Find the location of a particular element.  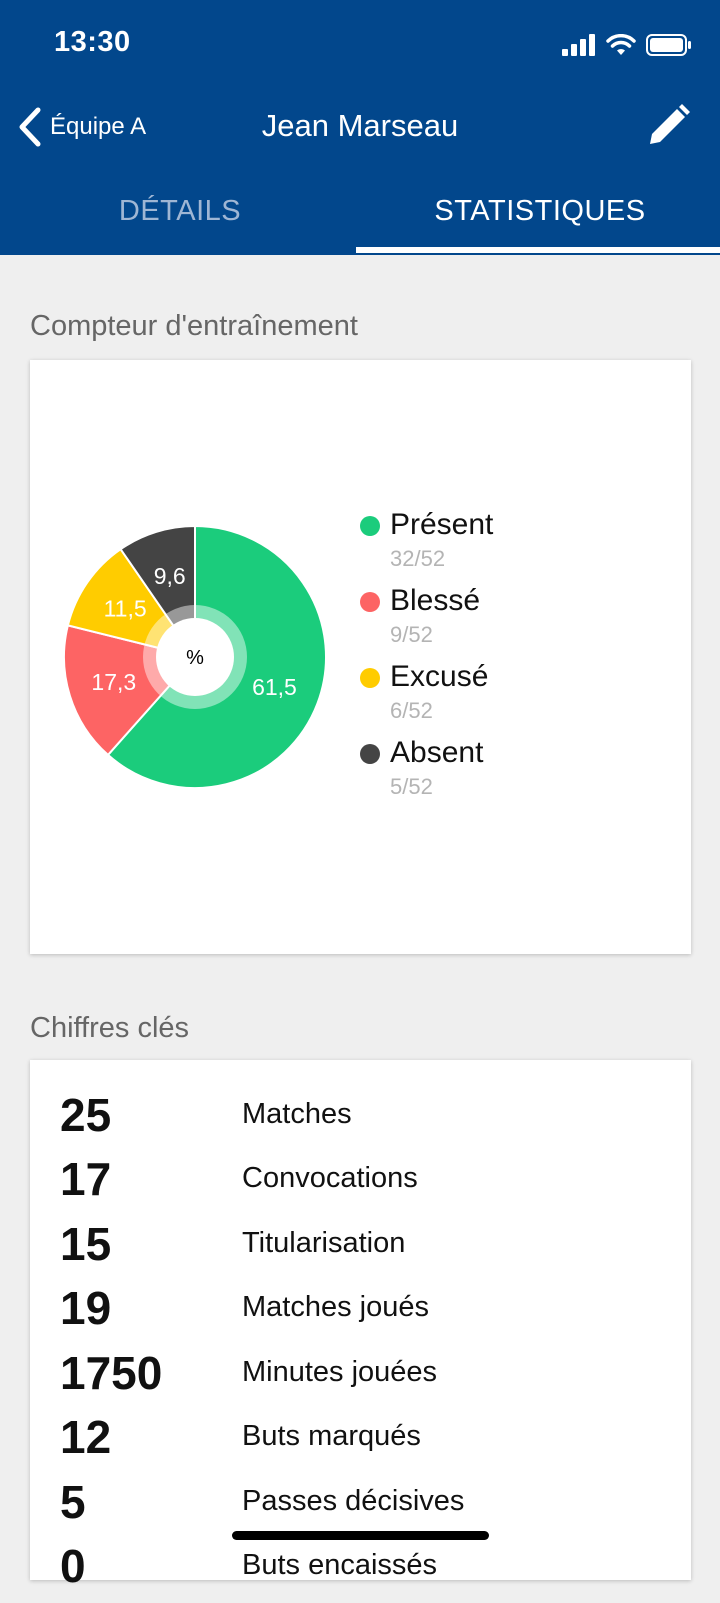

key-figure-value: 19 is located at coordinates (86, 1308).